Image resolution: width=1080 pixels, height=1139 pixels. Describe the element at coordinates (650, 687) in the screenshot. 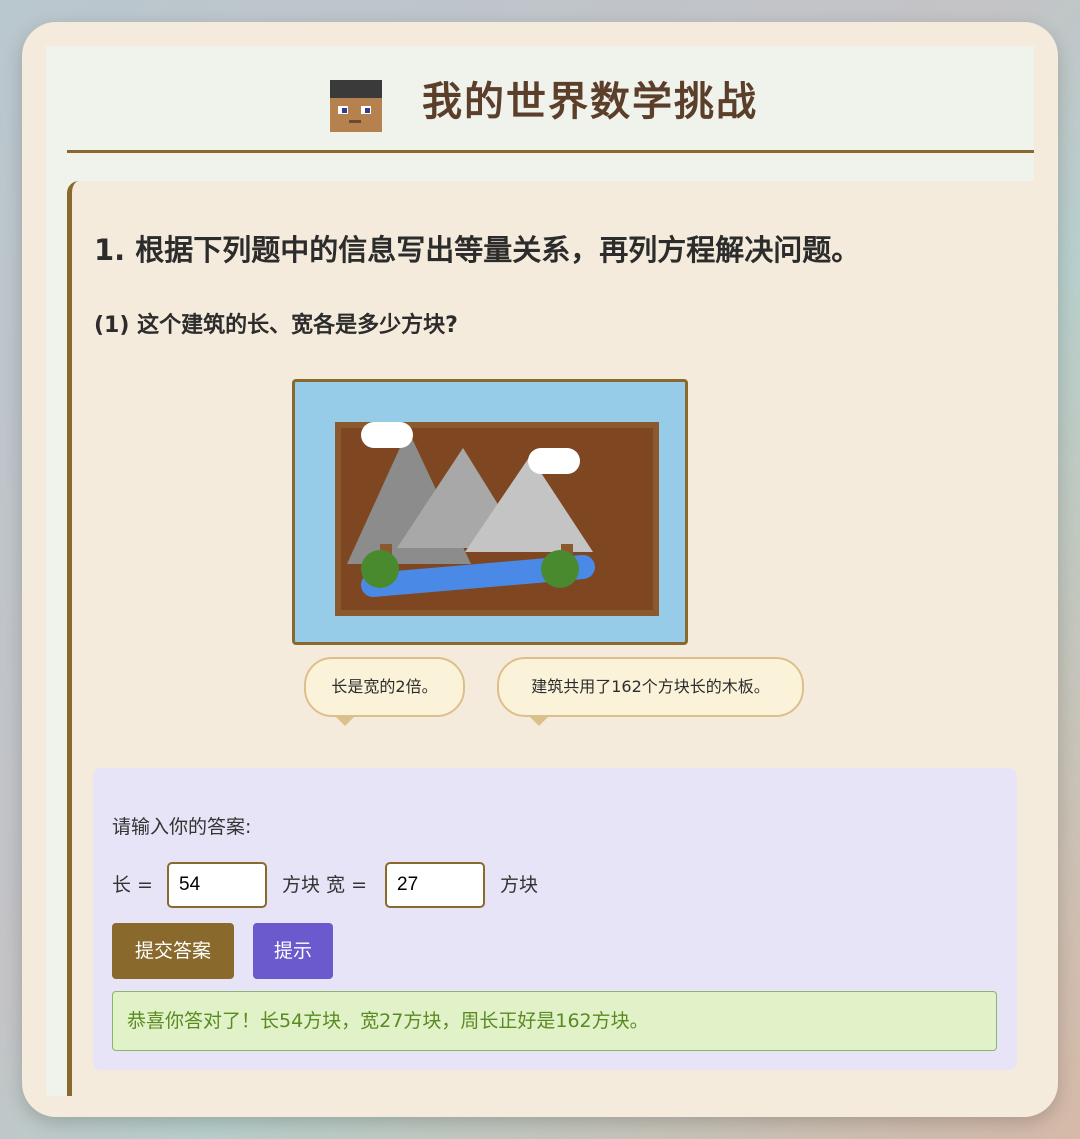

I see `hint-bubble-perimeter: 建筑共用了162个方块长的木板。` at that location.